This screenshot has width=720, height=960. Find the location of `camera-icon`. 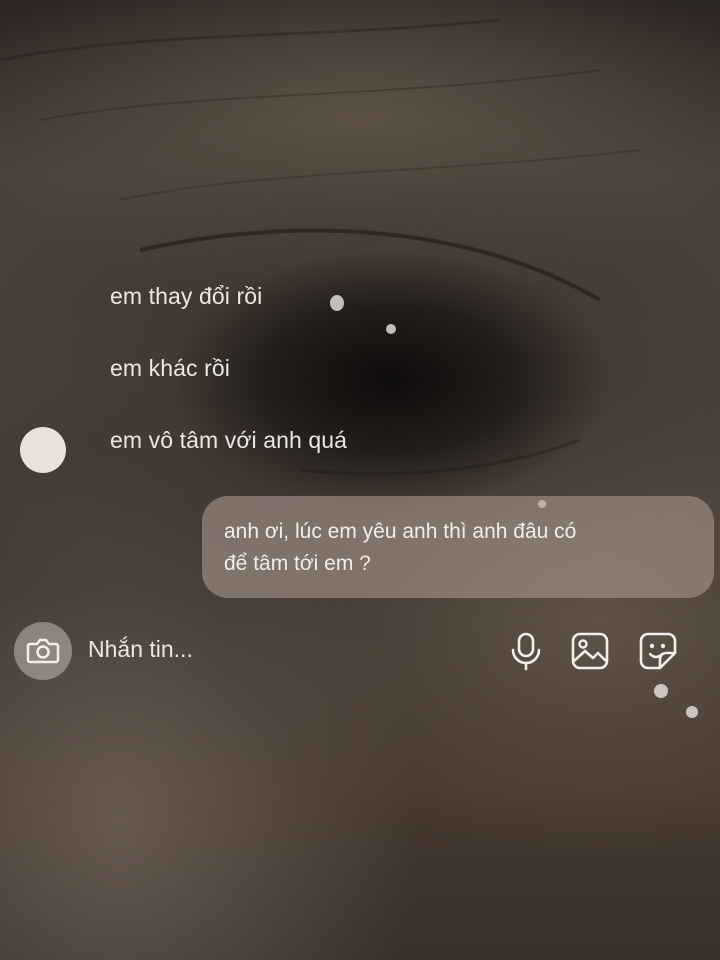

camera-icon is located at coordinates (43, 651).